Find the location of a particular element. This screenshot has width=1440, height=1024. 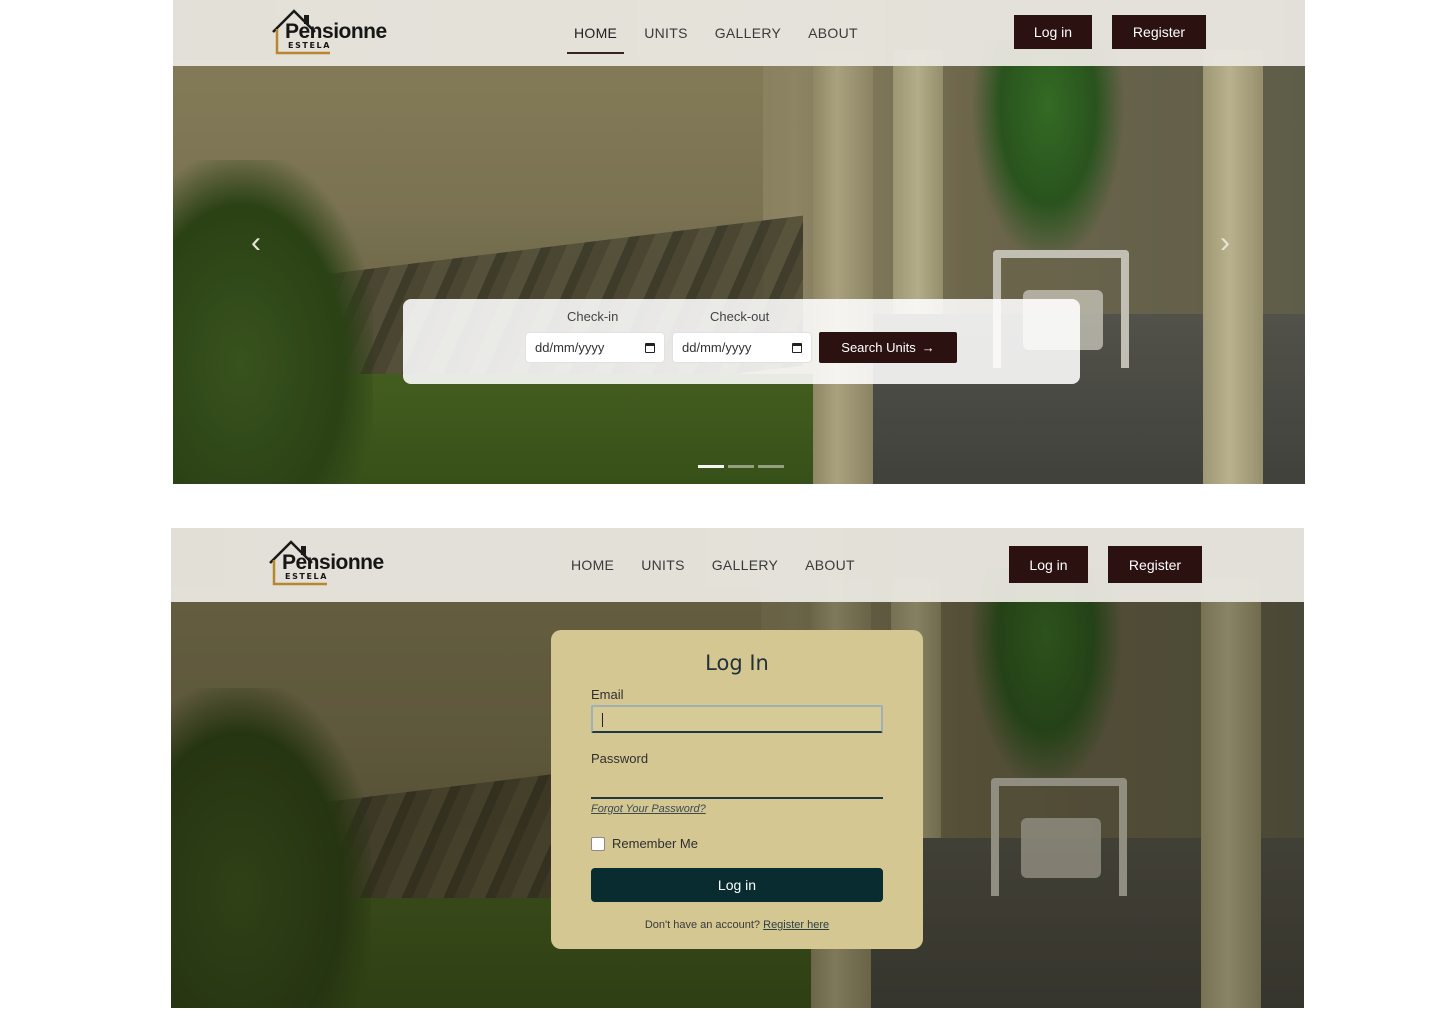

search-units-label: Search Units is located at coordinates (878, 347).